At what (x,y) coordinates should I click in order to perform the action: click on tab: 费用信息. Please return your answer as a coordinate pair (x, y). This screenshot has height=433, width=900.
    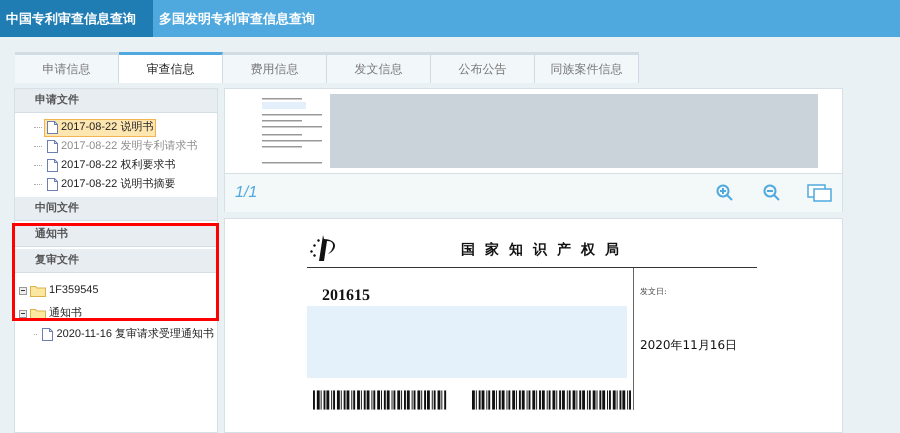
    Looking at the image, I should click on (275, 67).